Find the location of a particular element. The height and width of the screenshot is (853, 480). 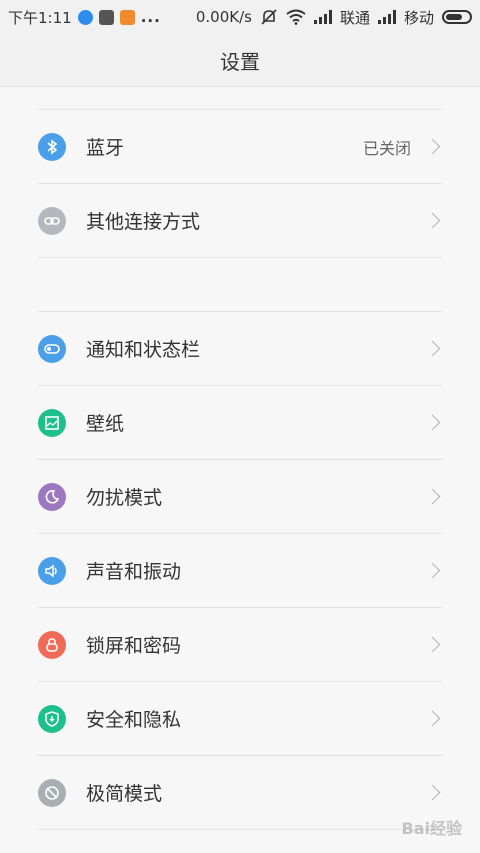

status-time: 下午1:11 is located at coordinates (40, 17).